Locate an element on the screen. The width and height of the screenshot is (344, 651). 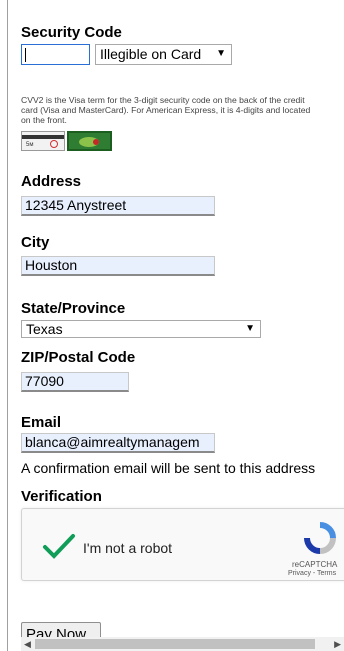
scroll-left-icon: ◀ is located at coordinates (27, 644).